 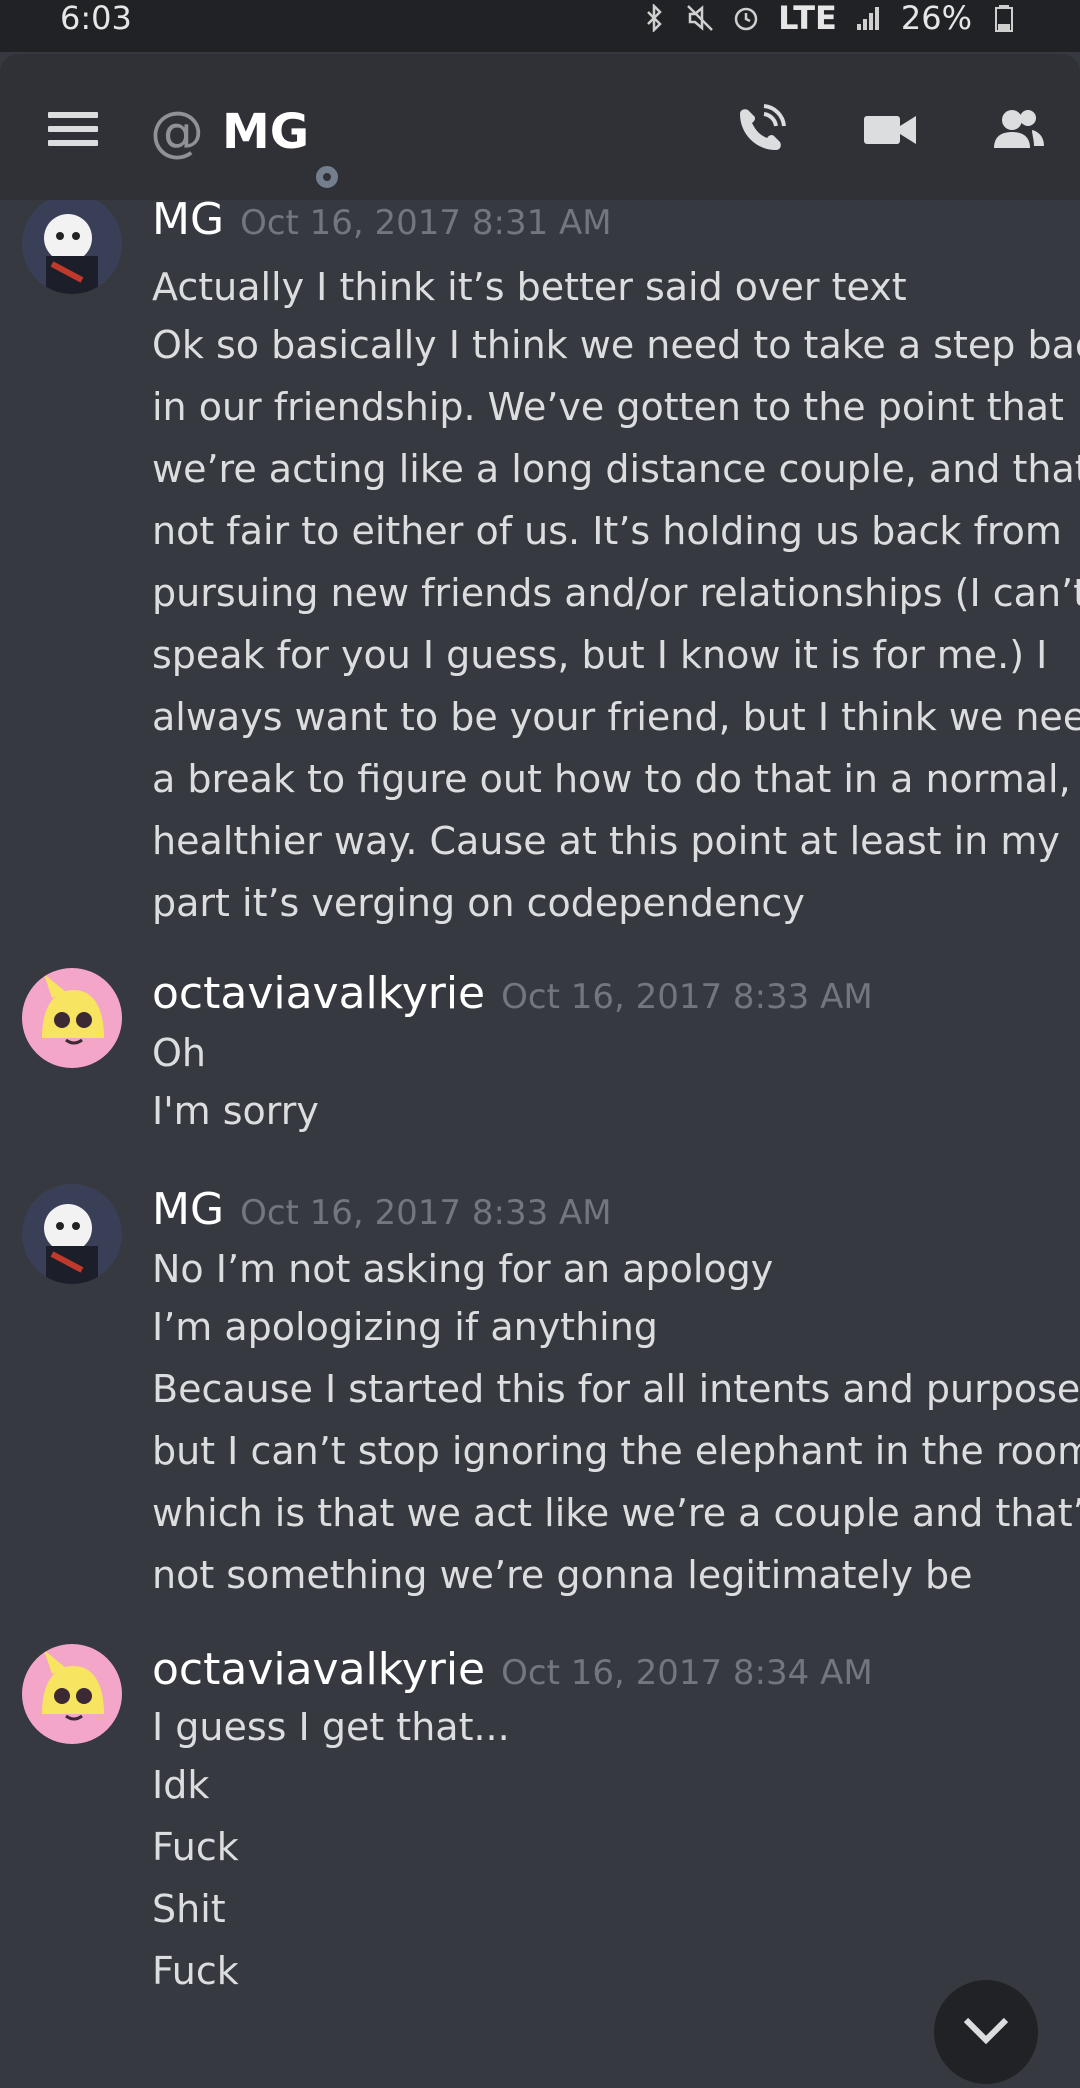 What do you see at coordinates (73, 129) in the screenshot?
I see `menu-icon` at bounding box center [73, 129].